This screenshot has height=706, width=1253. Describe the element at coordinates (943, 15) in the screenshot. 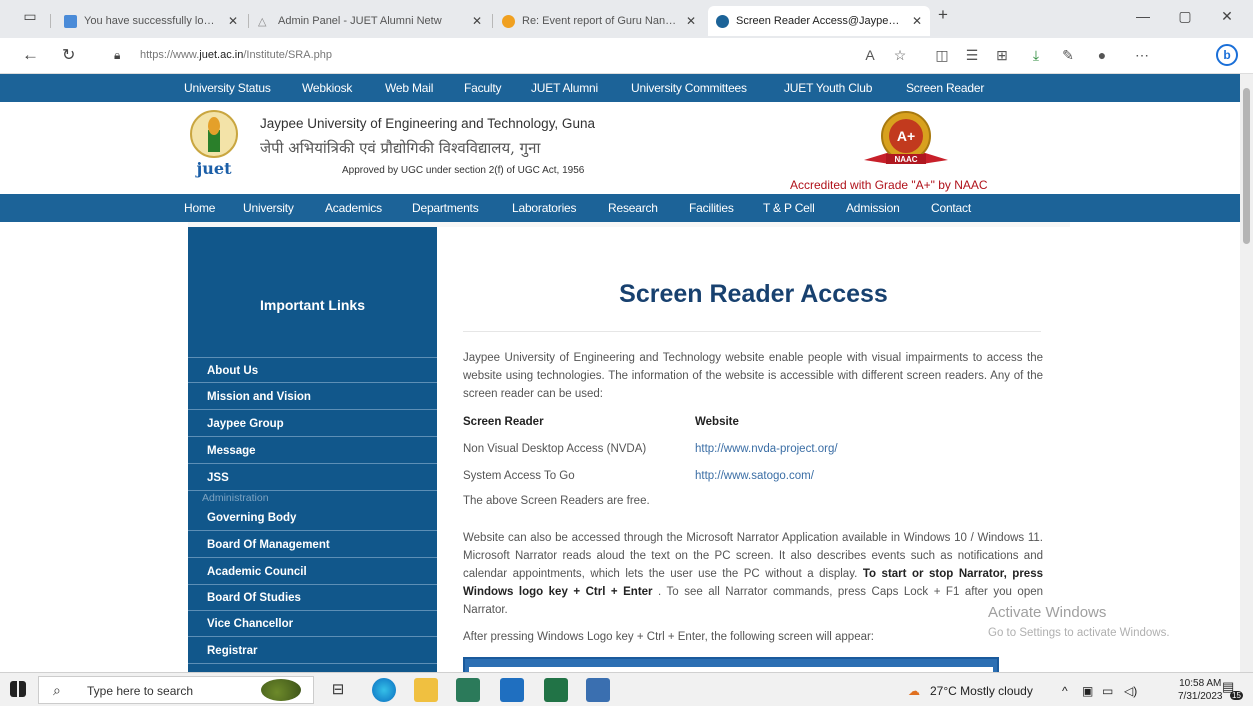

I see `new-tab-icon: +` at that location.